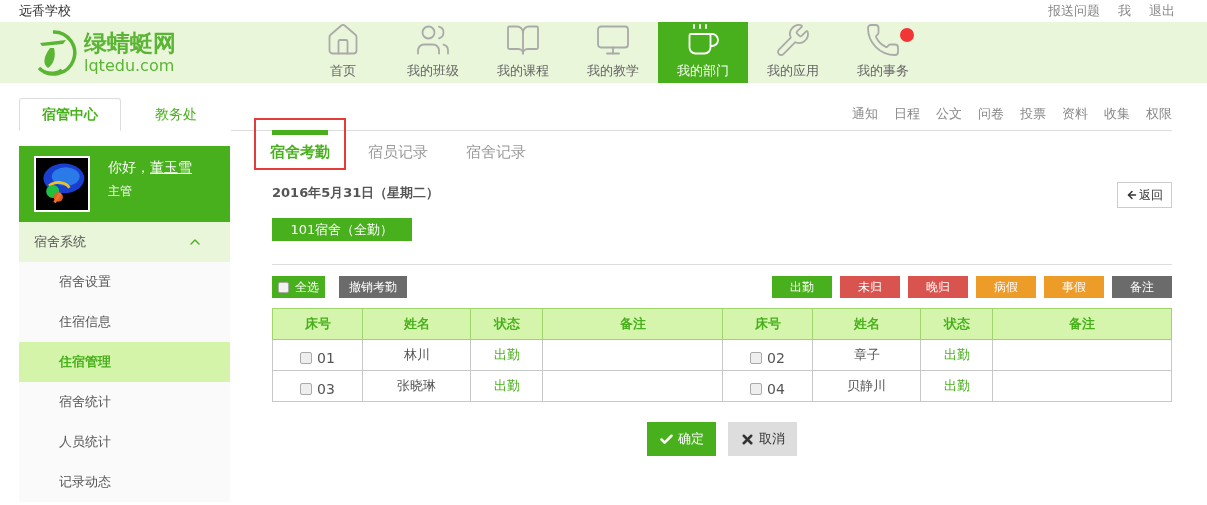  Describe the element at coordinates (949, 114) in the screenshot. I see `section-link: 公文` at that location.